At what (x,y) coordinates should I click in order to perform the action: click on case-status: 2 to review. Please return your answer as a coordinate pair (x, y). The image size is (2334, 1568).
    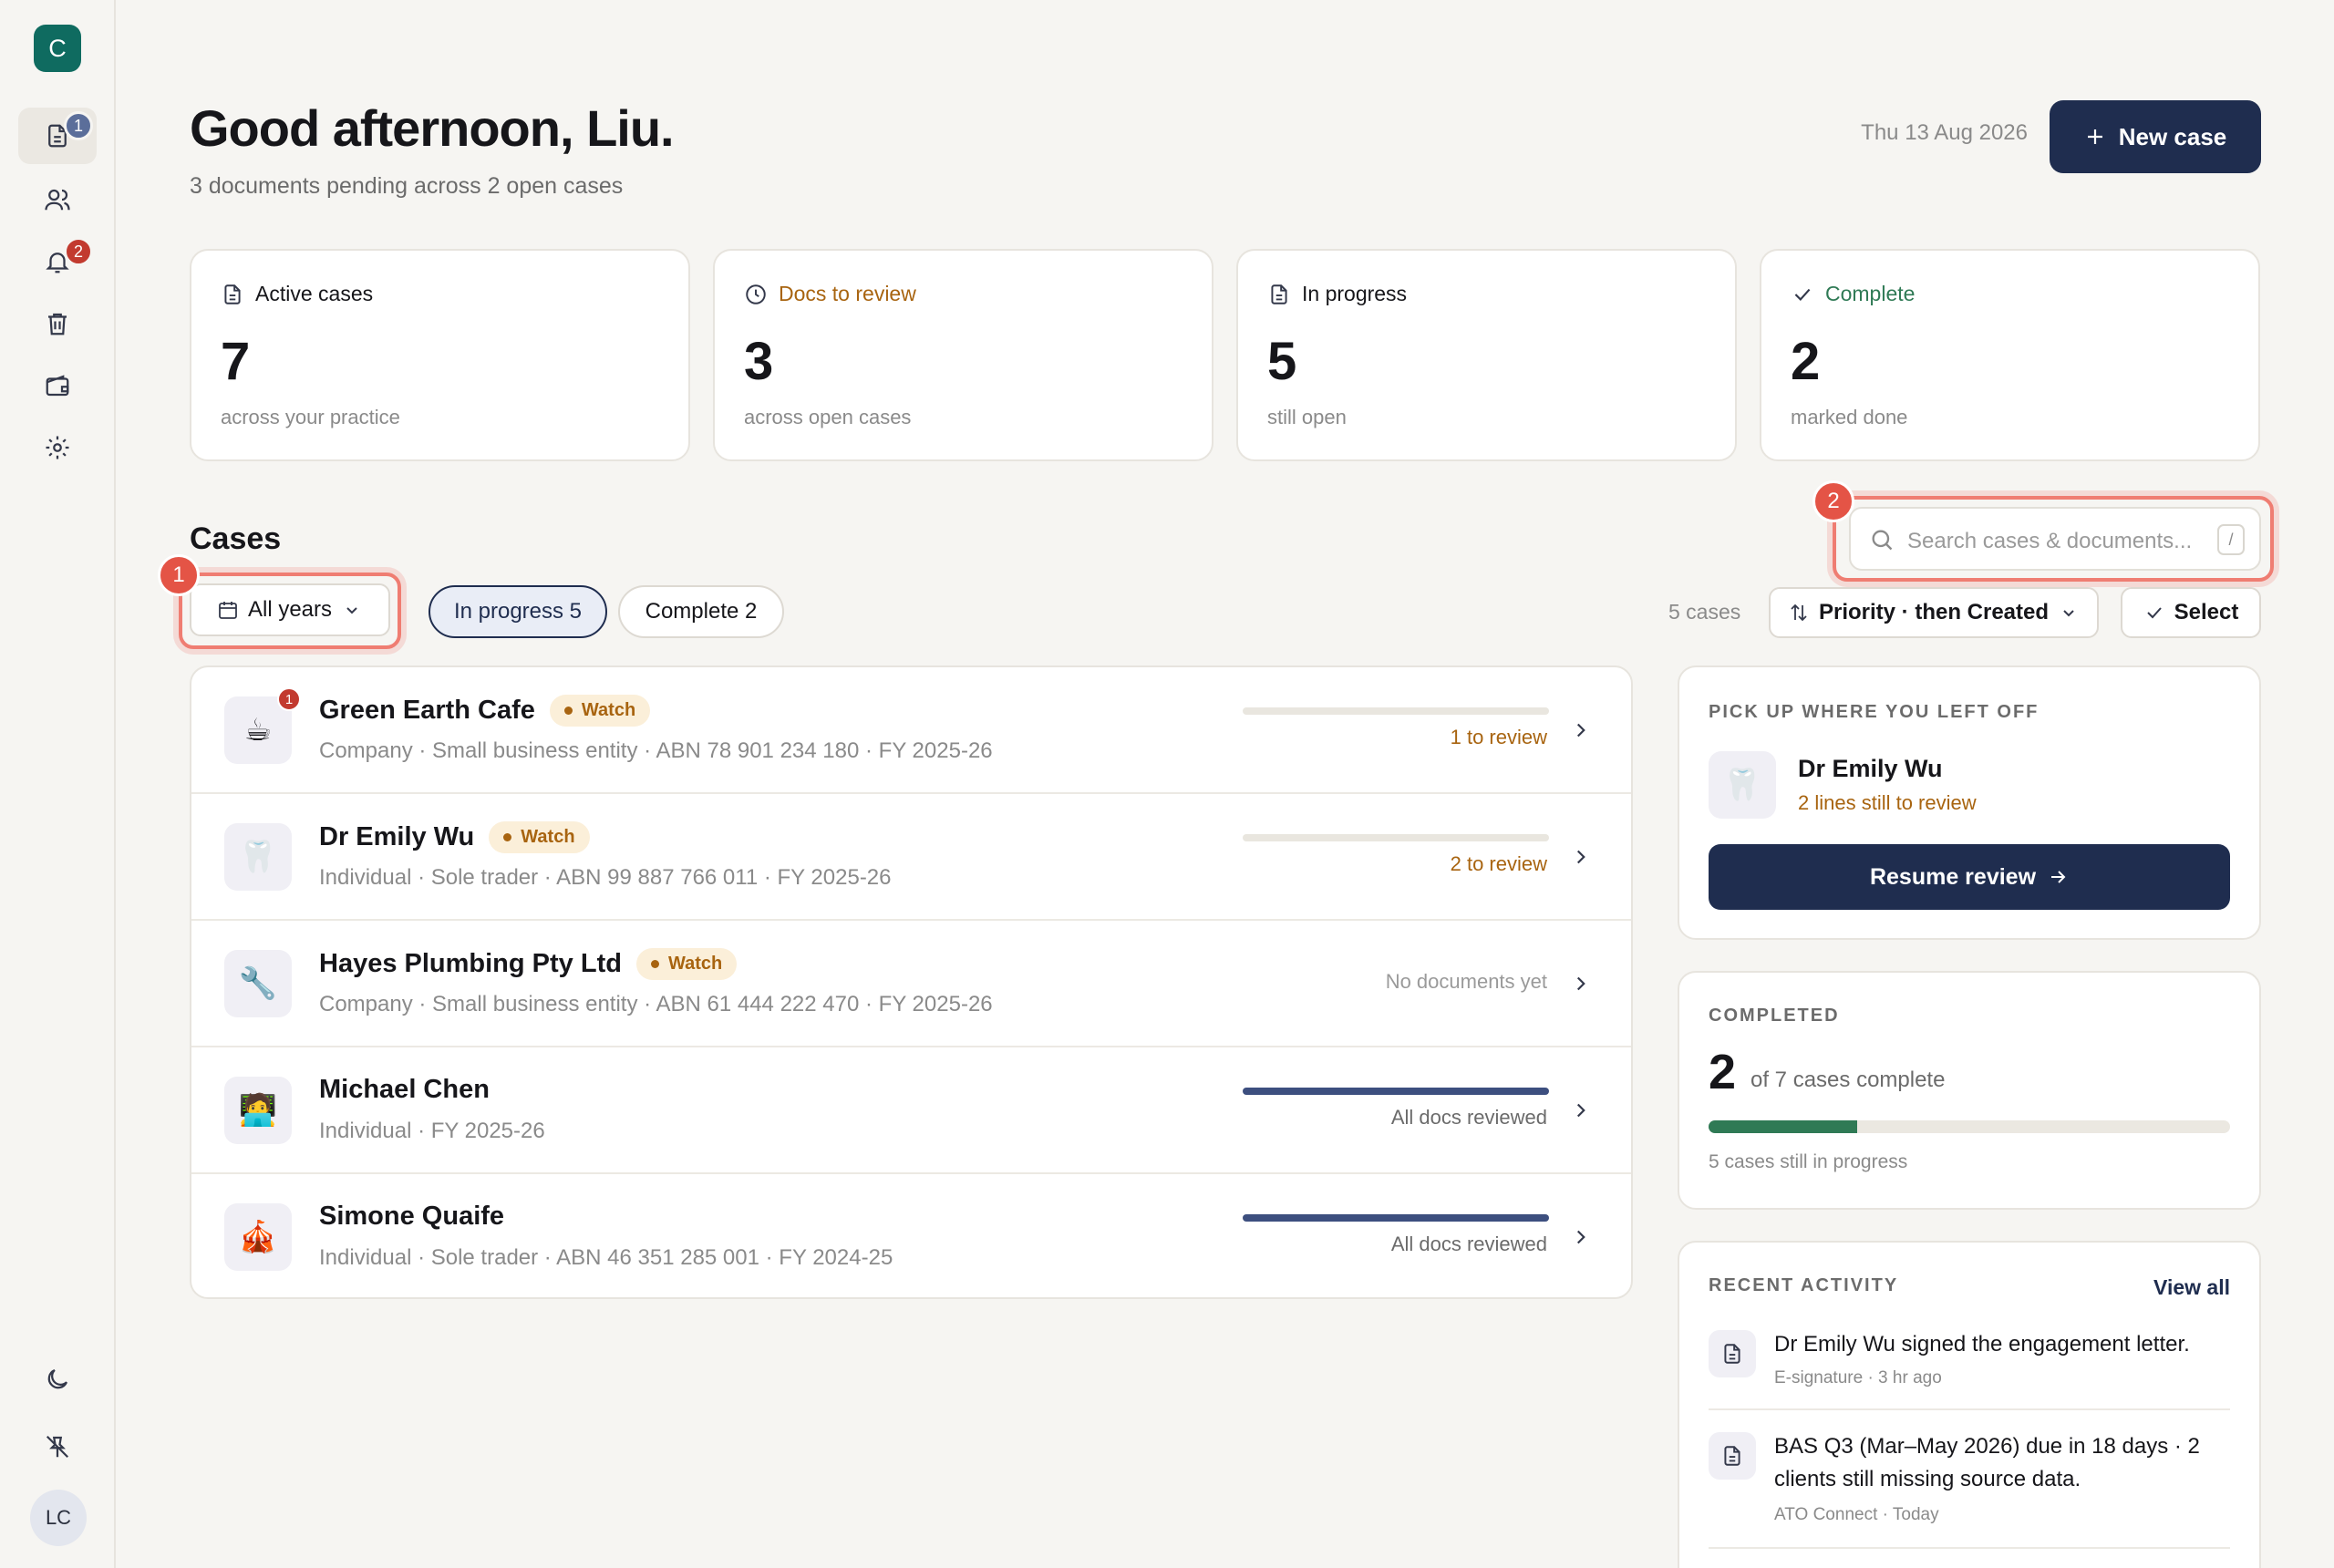
    Looking at the image, I should click on (1499, 863).